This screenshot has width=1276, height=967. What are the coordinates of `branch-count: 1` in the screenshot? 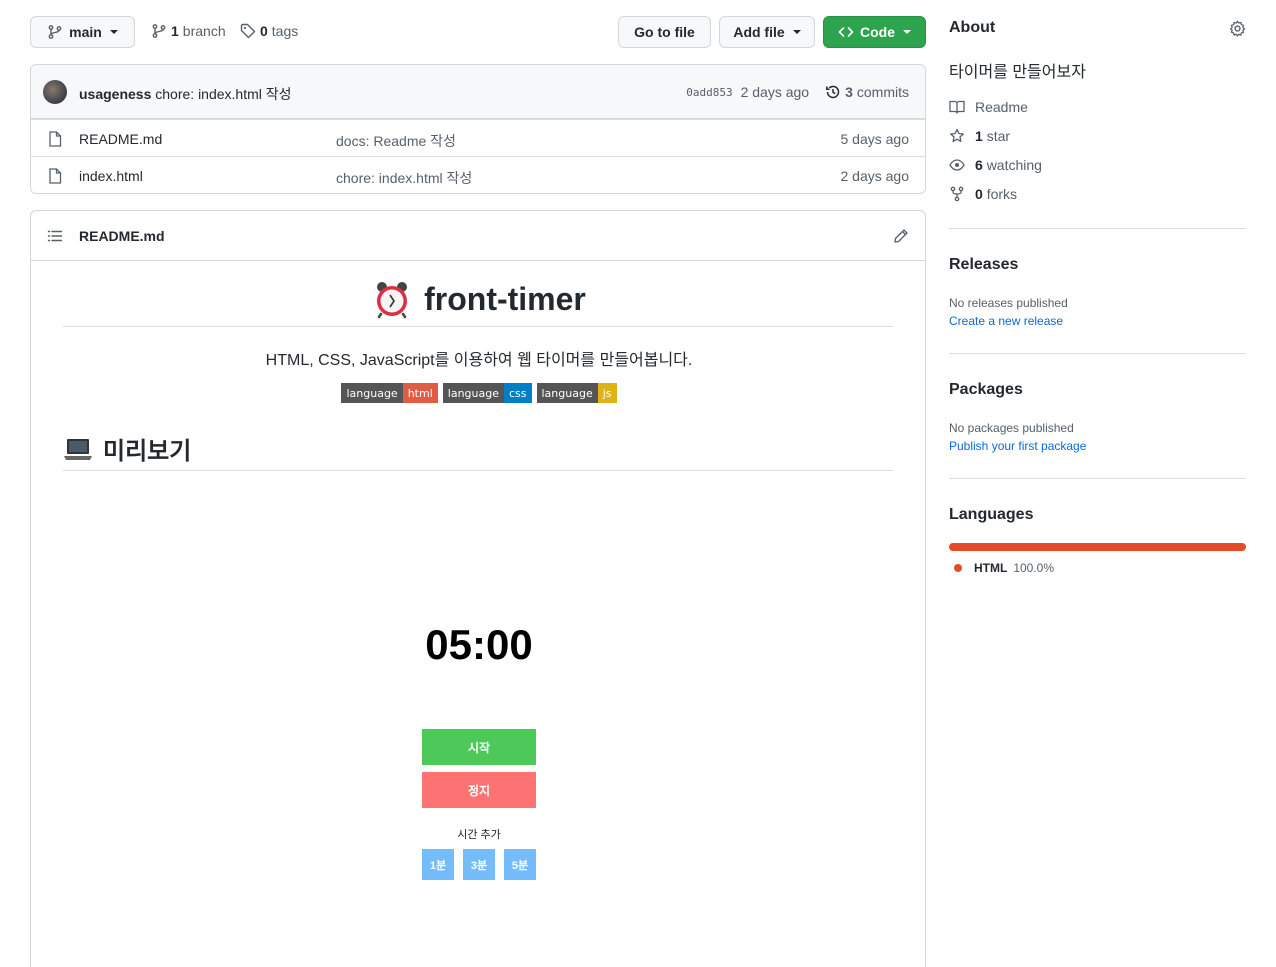 It's located at (175, 31).